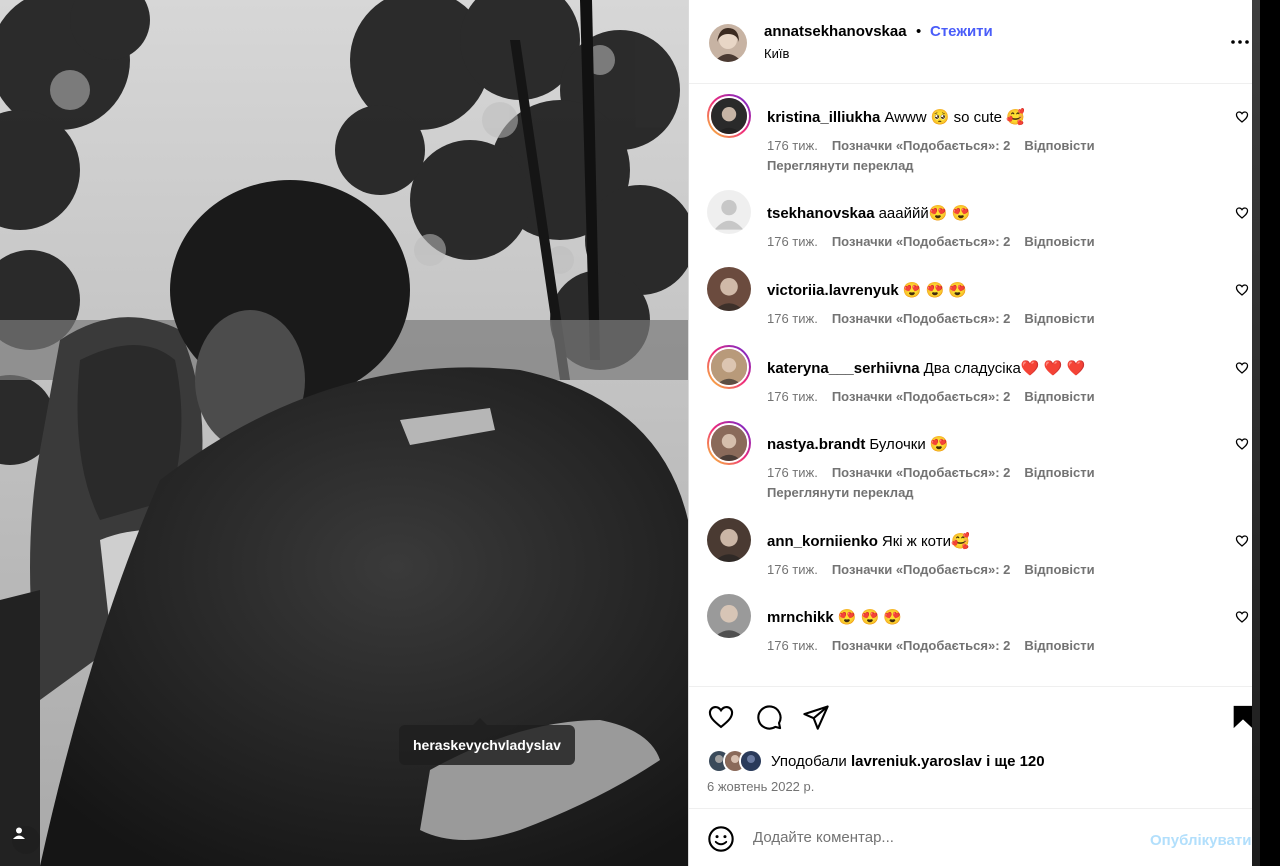  What do you see at coordinates (954, 117) in the screenshot?
I see `comment-text: Awww 🥺 so cute 🥰` at bounding box center [954, 117].